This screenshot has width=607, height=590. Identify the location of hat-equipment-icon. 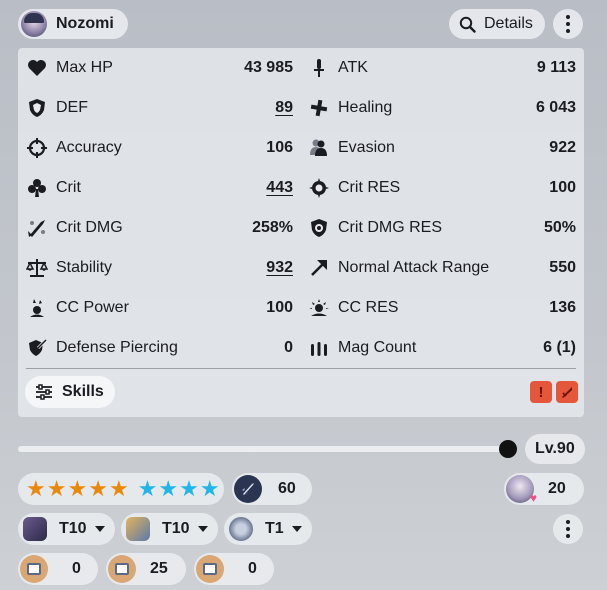
(35, 529).